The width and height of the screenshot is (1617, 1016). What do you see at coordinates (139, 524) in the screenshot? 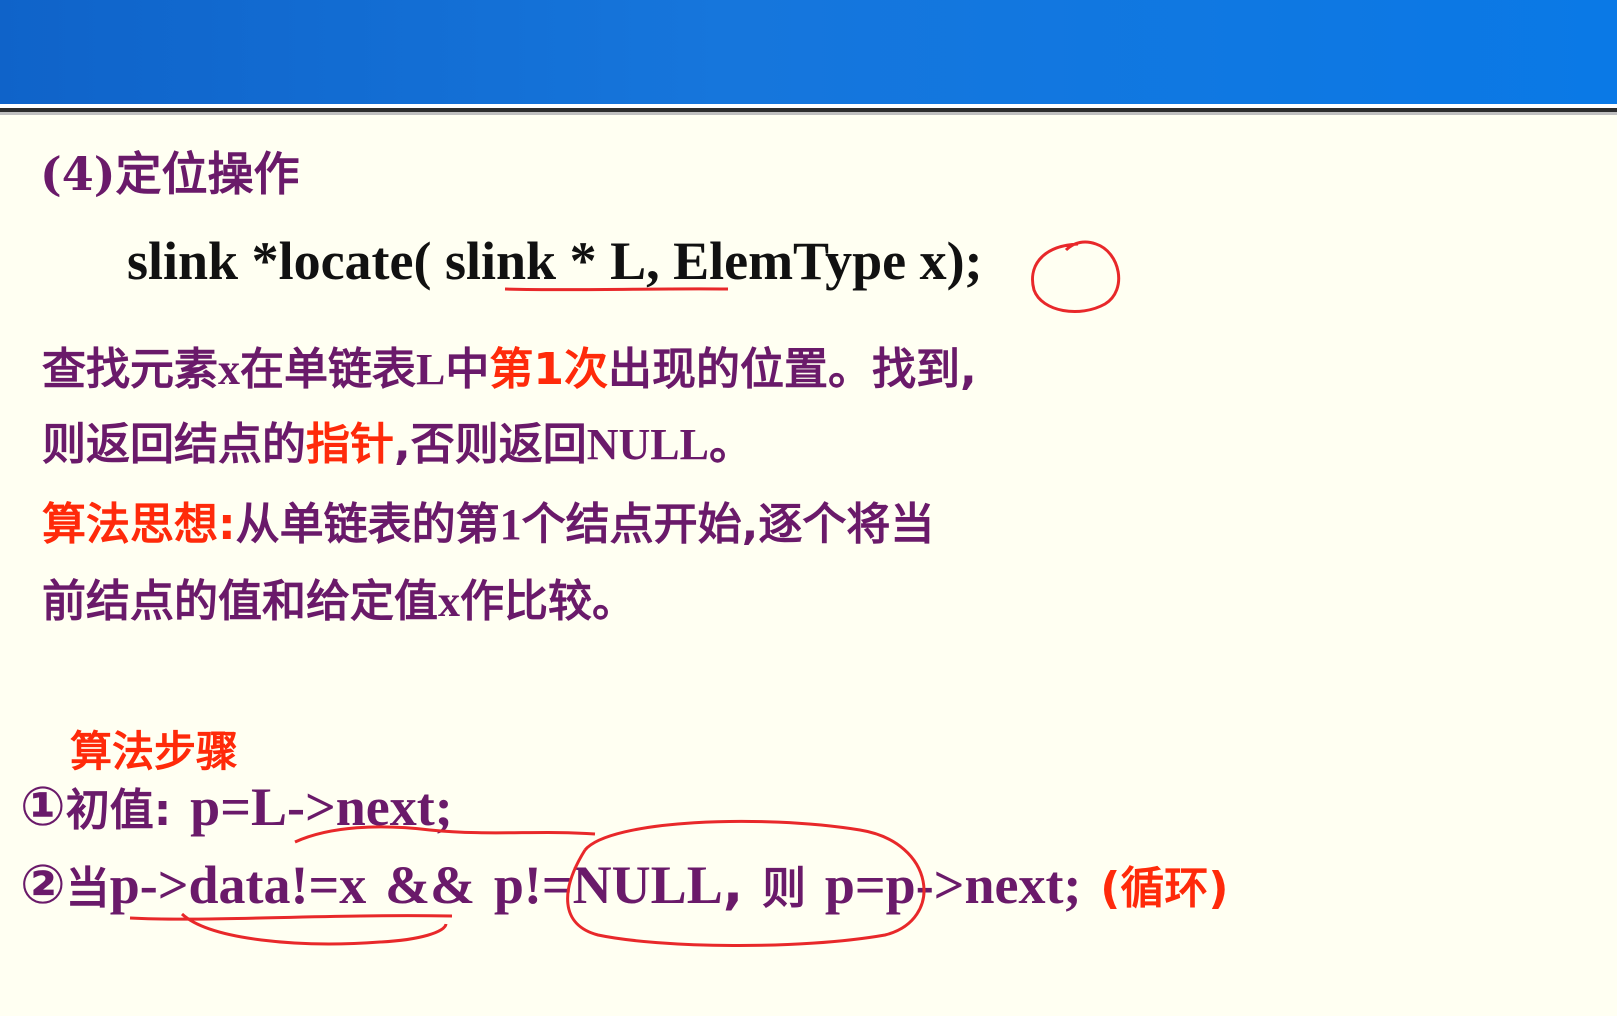
I see `algorithm-idea-label: 算法思想:` at bounding box center [139, 524].